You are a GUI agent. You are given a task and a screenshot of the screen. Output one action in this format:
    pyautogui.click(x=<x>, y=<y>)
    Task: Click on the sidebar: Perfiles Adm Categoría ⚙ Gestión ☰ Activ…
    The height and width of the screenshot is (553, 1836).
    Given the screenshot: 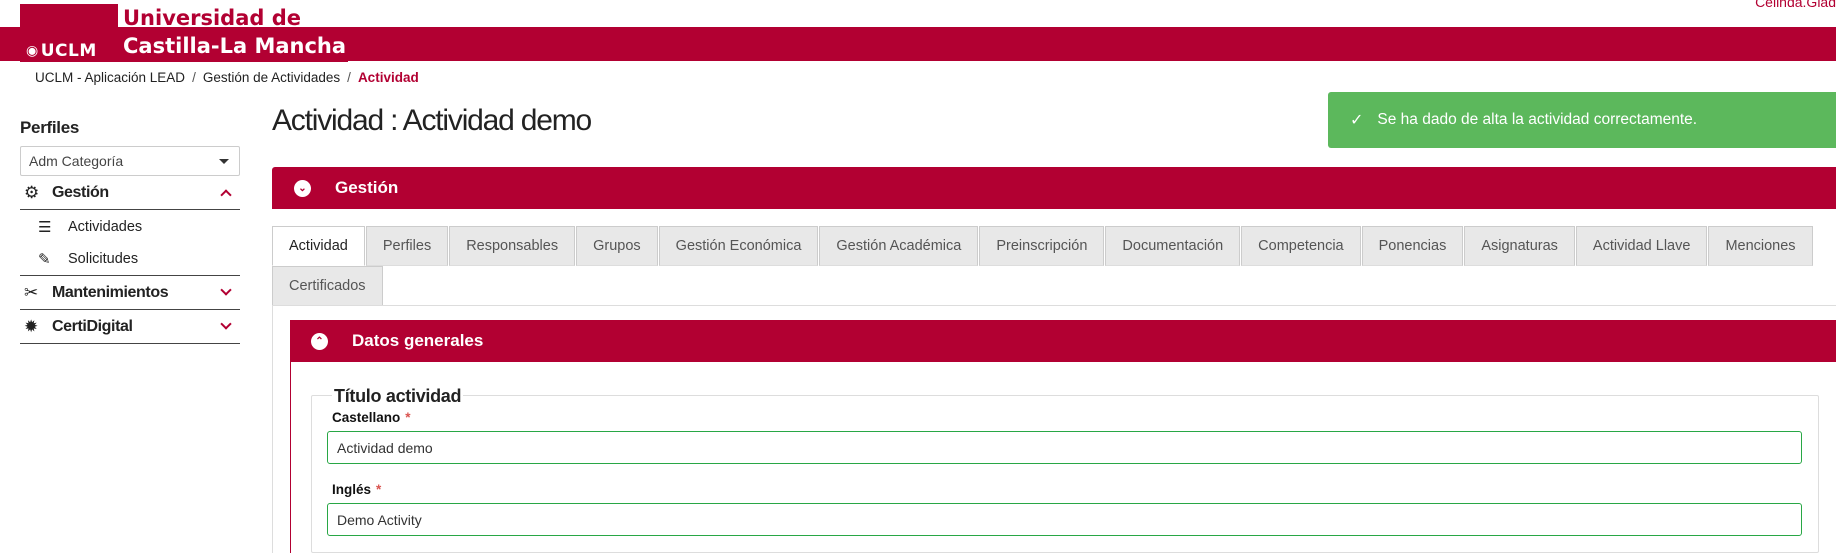 What is the action you would take?
    pyautogui.click(x=130, y=231)
    